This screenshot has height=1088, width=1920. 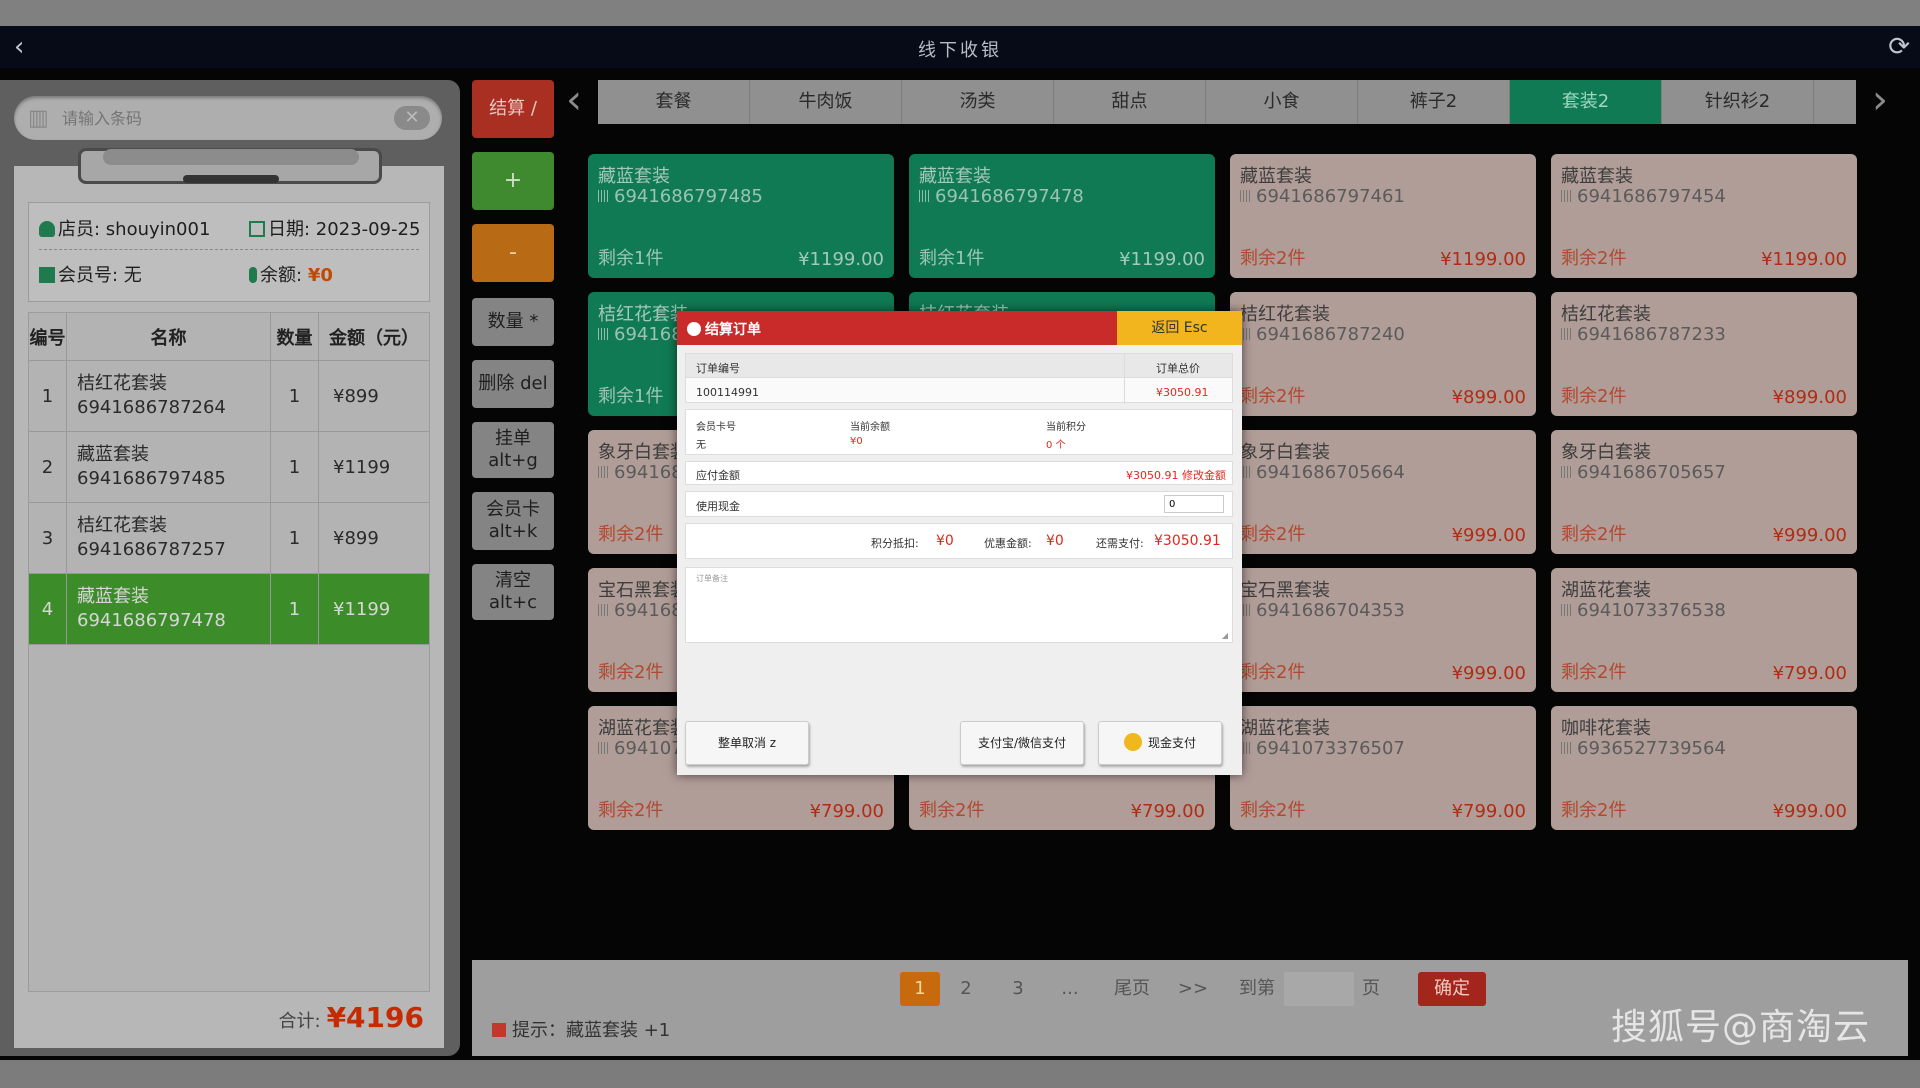 What do you see at coordinates (1319, 989) in the screenshot?
I see `goto-page-input` at bounding box center [1319, 989].